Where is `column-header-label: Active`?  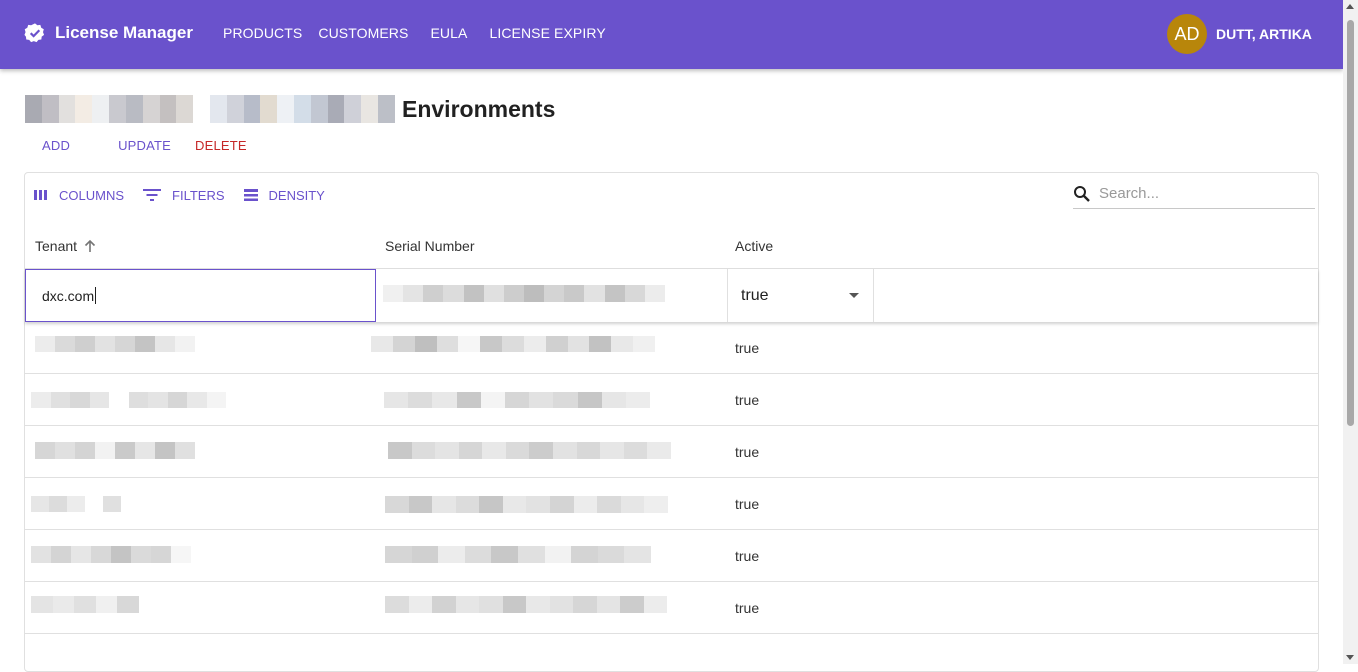
column-header-label: Active is located at coordinates (754, 246).